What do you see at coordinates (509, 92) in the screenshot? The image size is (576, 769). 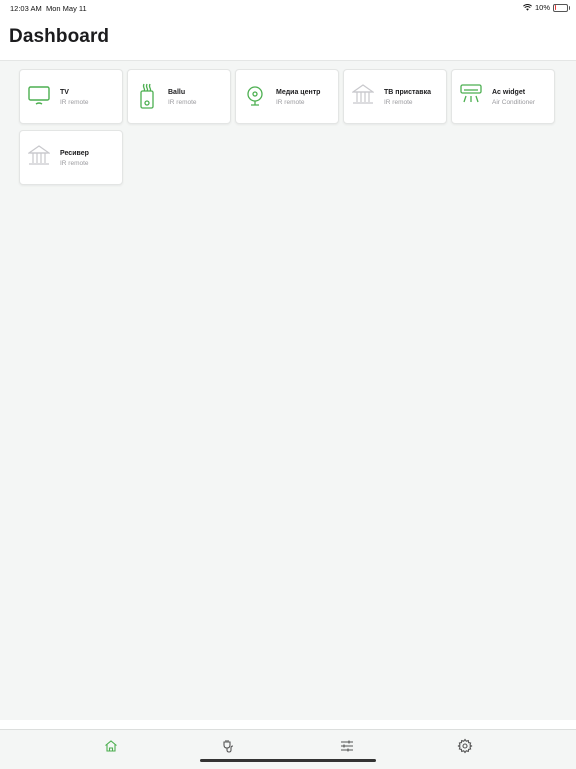 I see `device-name: Ac widget` at bounding box center [509, 92].